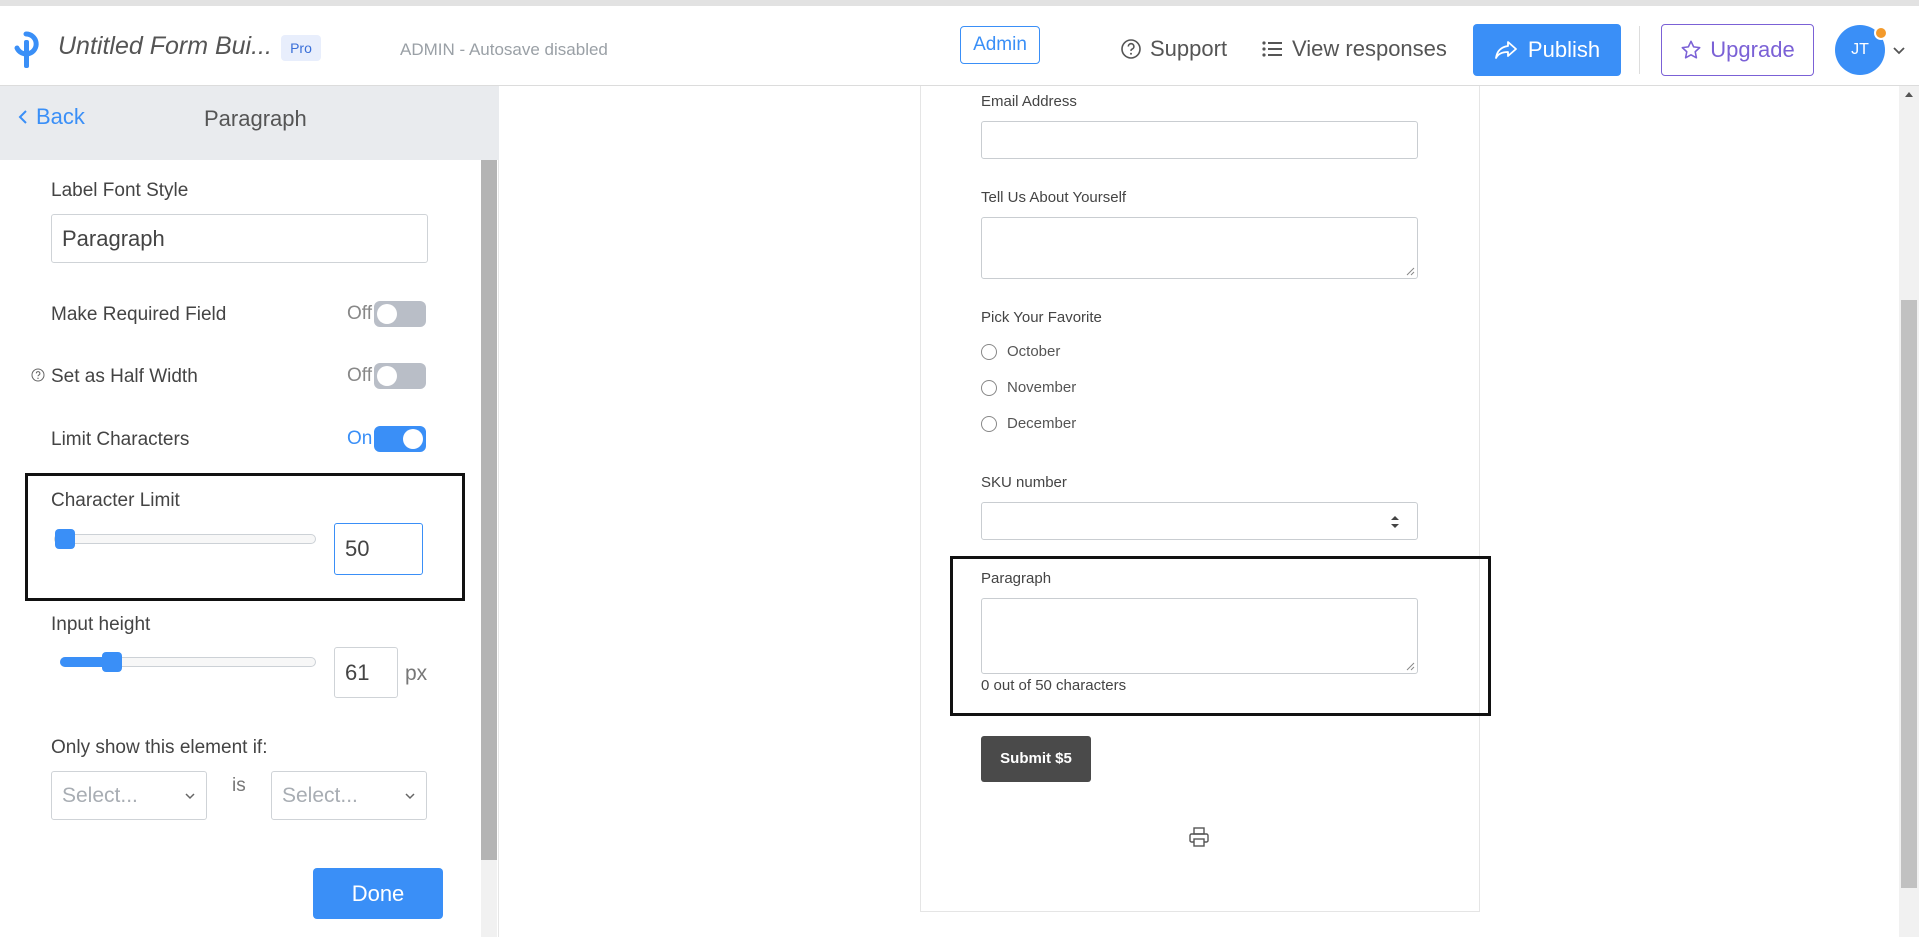 Image resolution: width=1919 pixels, height=937 pixels. Describe the element at coordinates (239, 238) in the screenshot. I see `label-font-style-input: Paragraph` at that location.